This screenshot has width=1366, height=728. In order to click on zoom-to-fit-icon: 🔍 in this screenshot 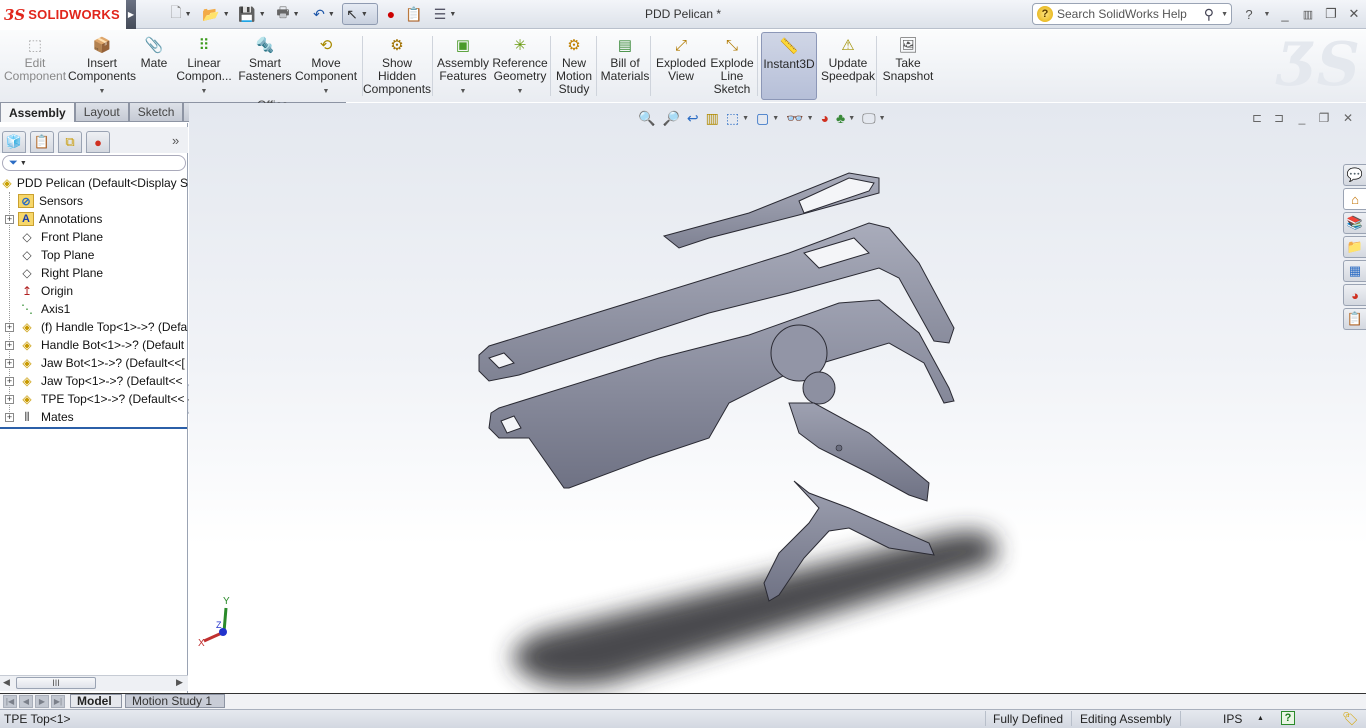, I will do `click(646, 118)`.